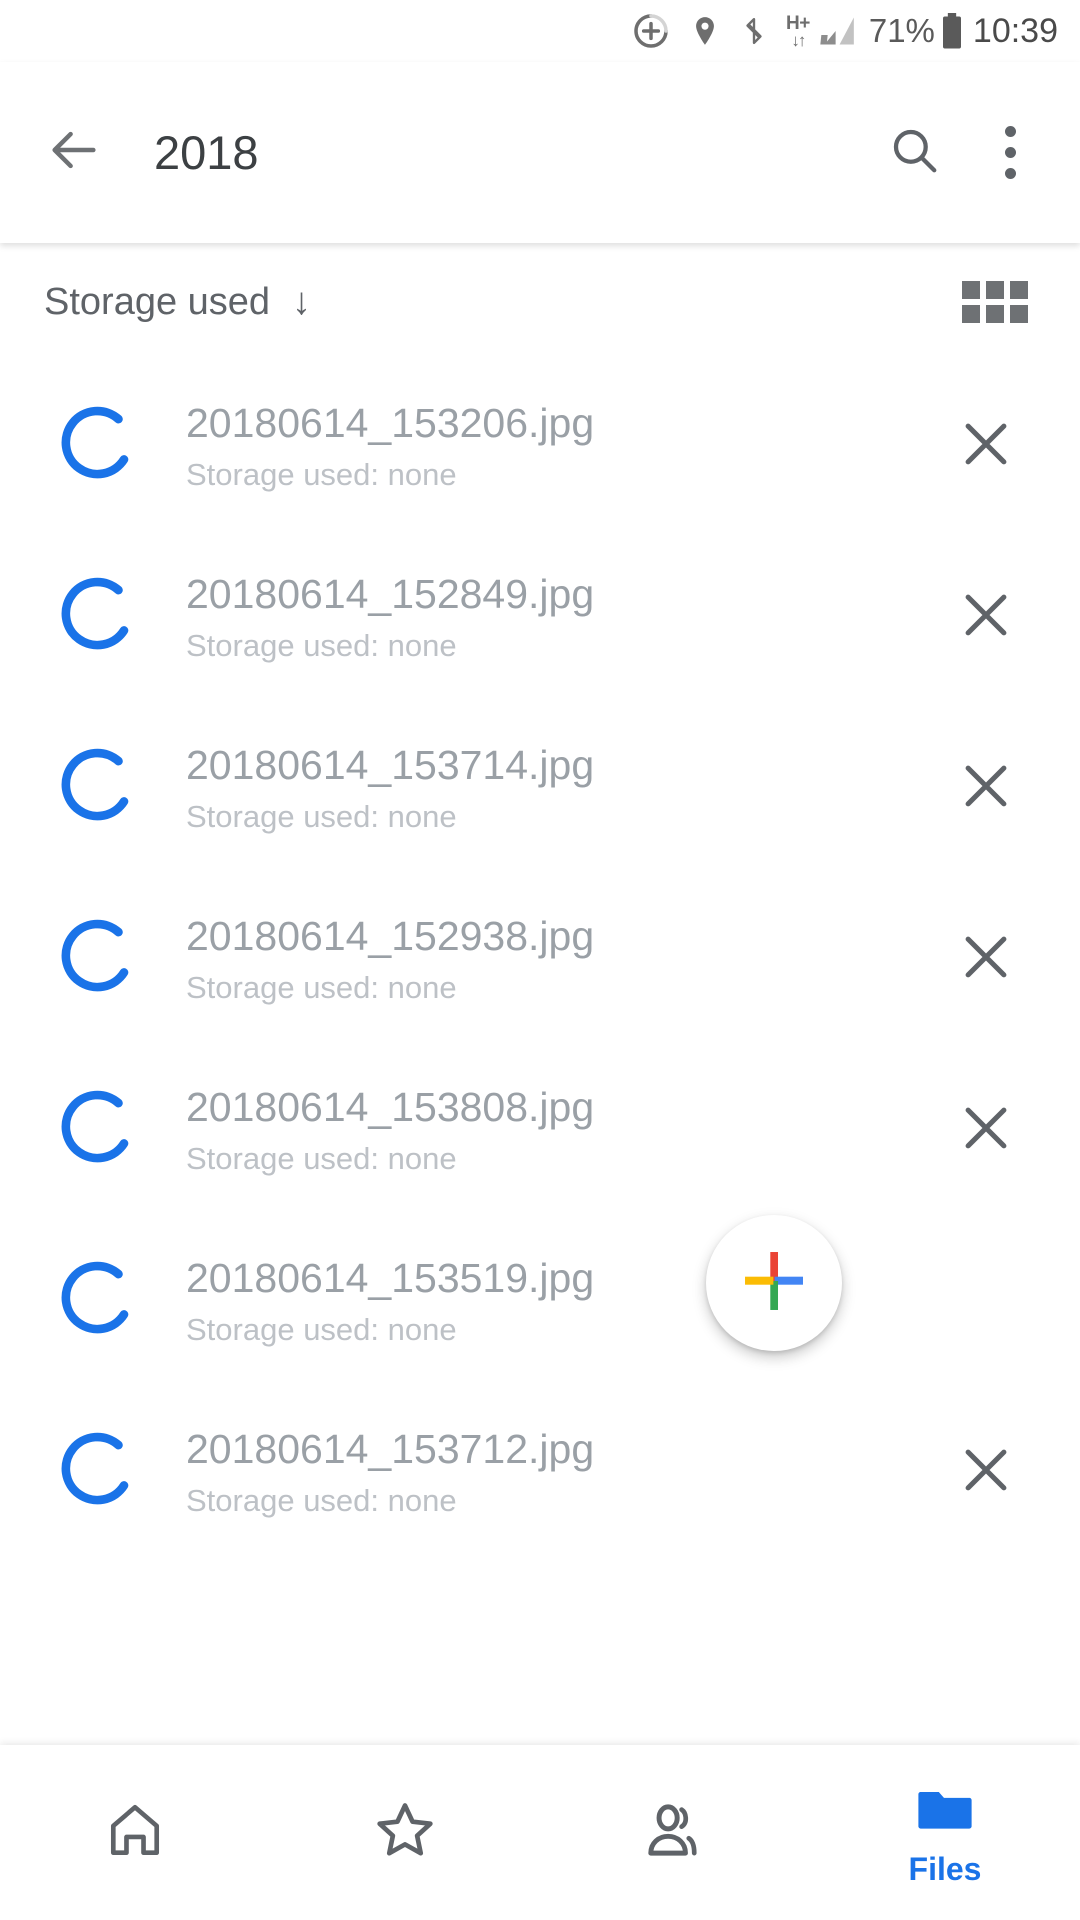 This screenshot has width=1080, height=1920. I want to click on sort-direction-icon: ↓, so click(301, 302).